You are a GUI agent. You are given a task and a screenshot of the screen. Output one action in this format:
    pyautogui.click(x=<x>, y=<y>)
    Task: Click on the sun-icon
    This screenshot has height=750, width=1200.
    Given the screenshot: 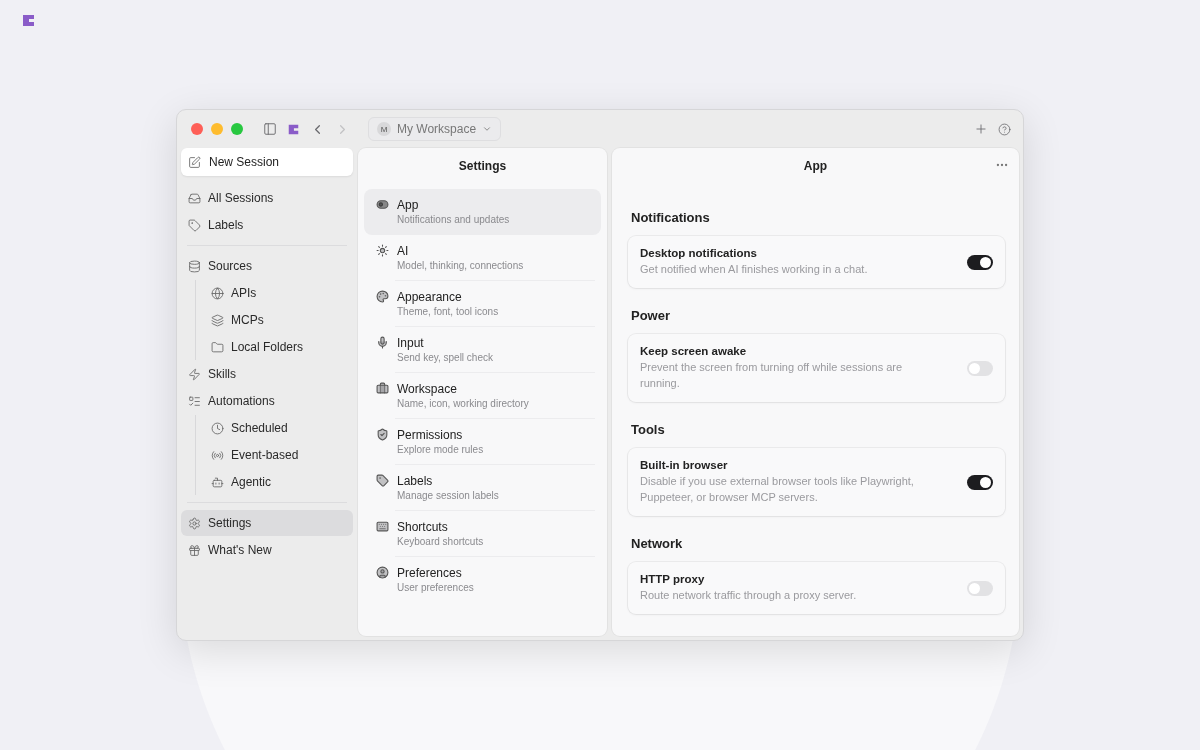 What is the action you would take?
    pyautogui.click(x=382, y=250)
    